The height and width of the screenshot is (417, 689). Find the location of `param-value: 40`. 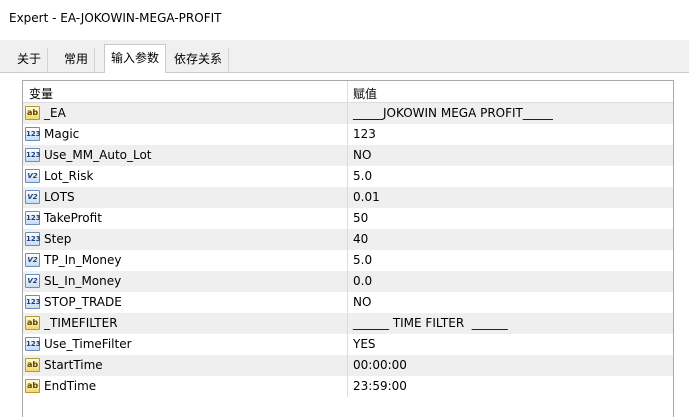

param-value: 40 is located at coordinates (360, 239).